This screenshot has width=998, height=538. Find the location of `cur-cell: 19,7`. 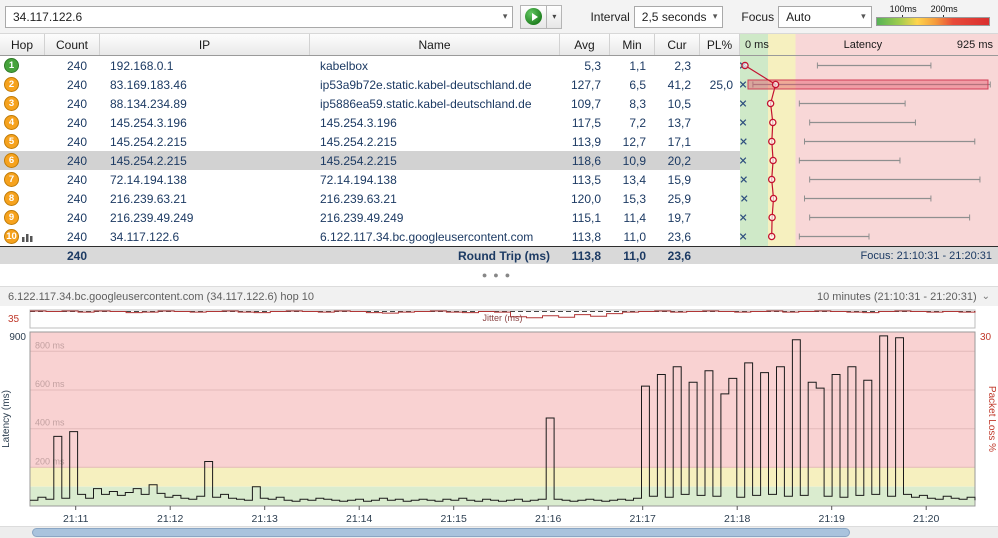

cur-cell: 19,7 is located at coordinates (679, 217).